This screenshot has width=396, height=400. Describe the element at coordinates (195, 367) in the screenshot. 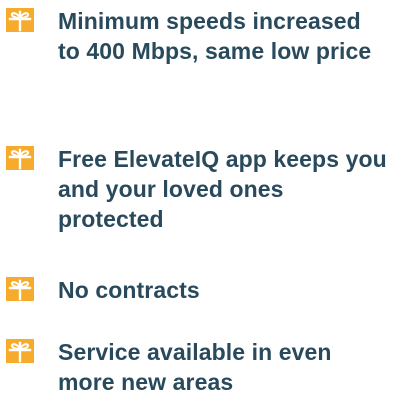

I see `feature-text: Service available in even more new areas` at that location.